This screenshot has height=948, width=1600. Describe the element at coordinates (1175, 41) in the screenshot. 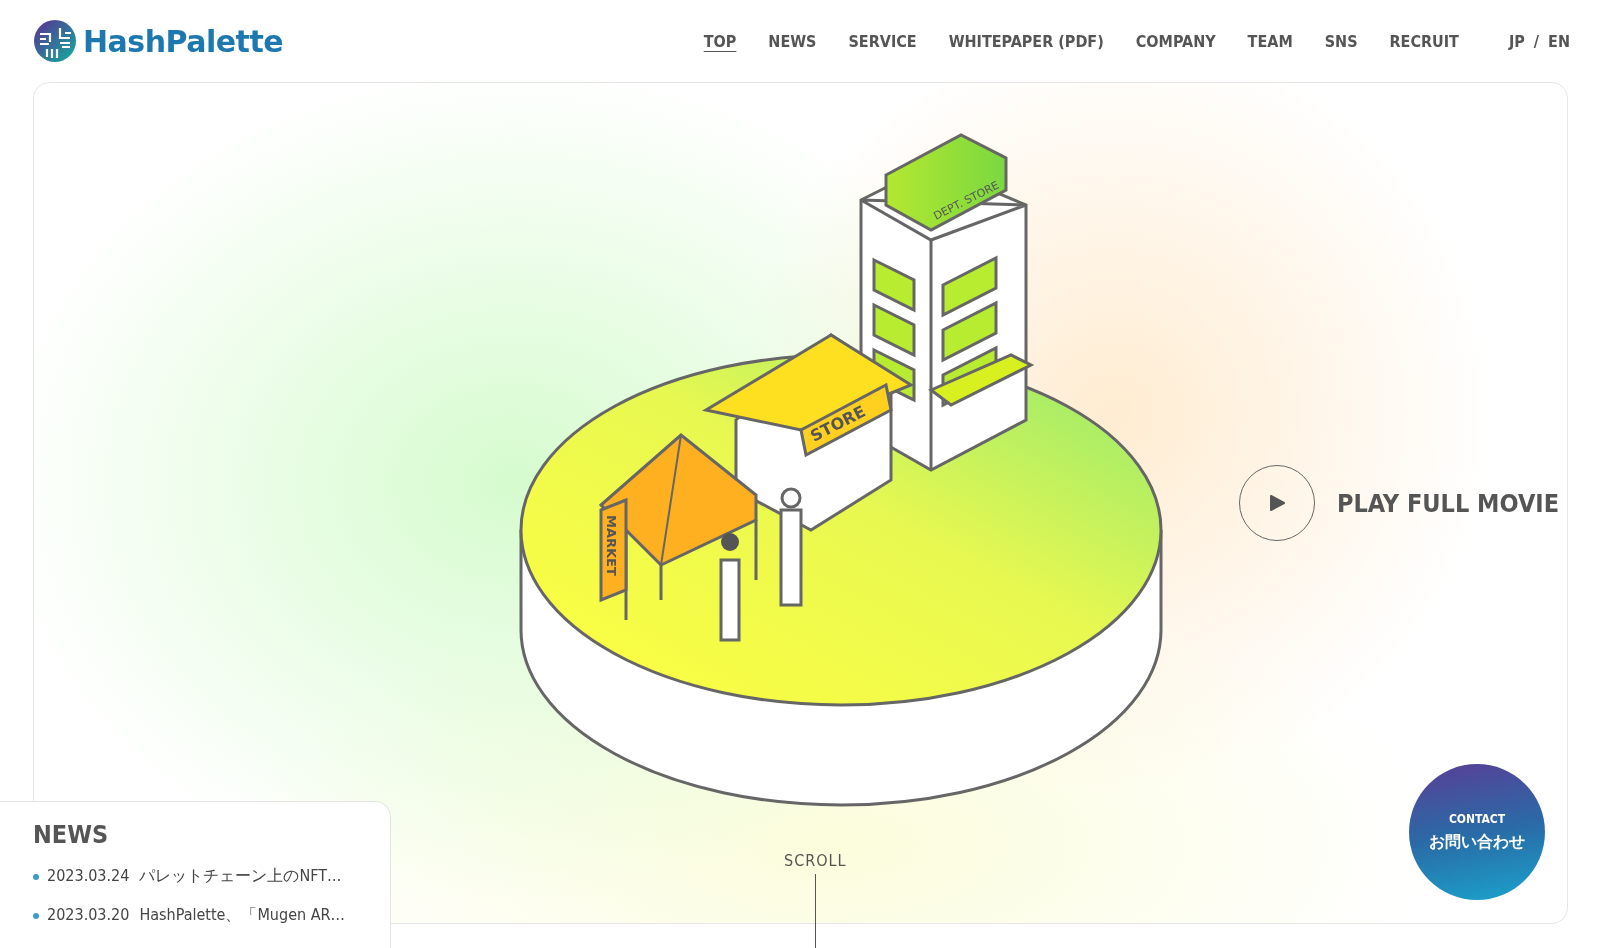

I see `nav-link: COMPANY` at that location.